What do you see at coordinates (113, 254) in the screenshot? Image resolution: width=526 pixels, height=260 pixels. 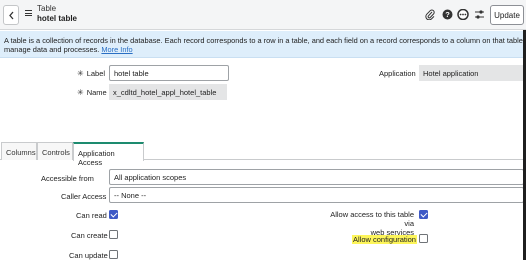 I see `can-update-checkbox` at bounding box center [113, 254].